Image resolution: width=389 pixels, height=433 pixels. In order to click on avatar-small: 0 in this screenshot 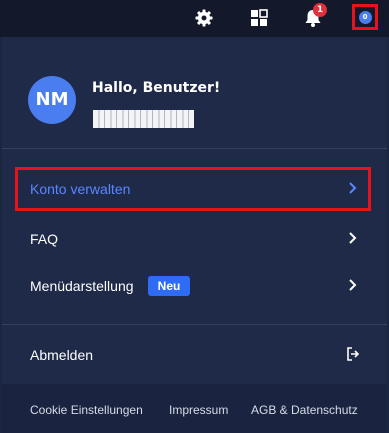, I will do `click(365, 17)`.